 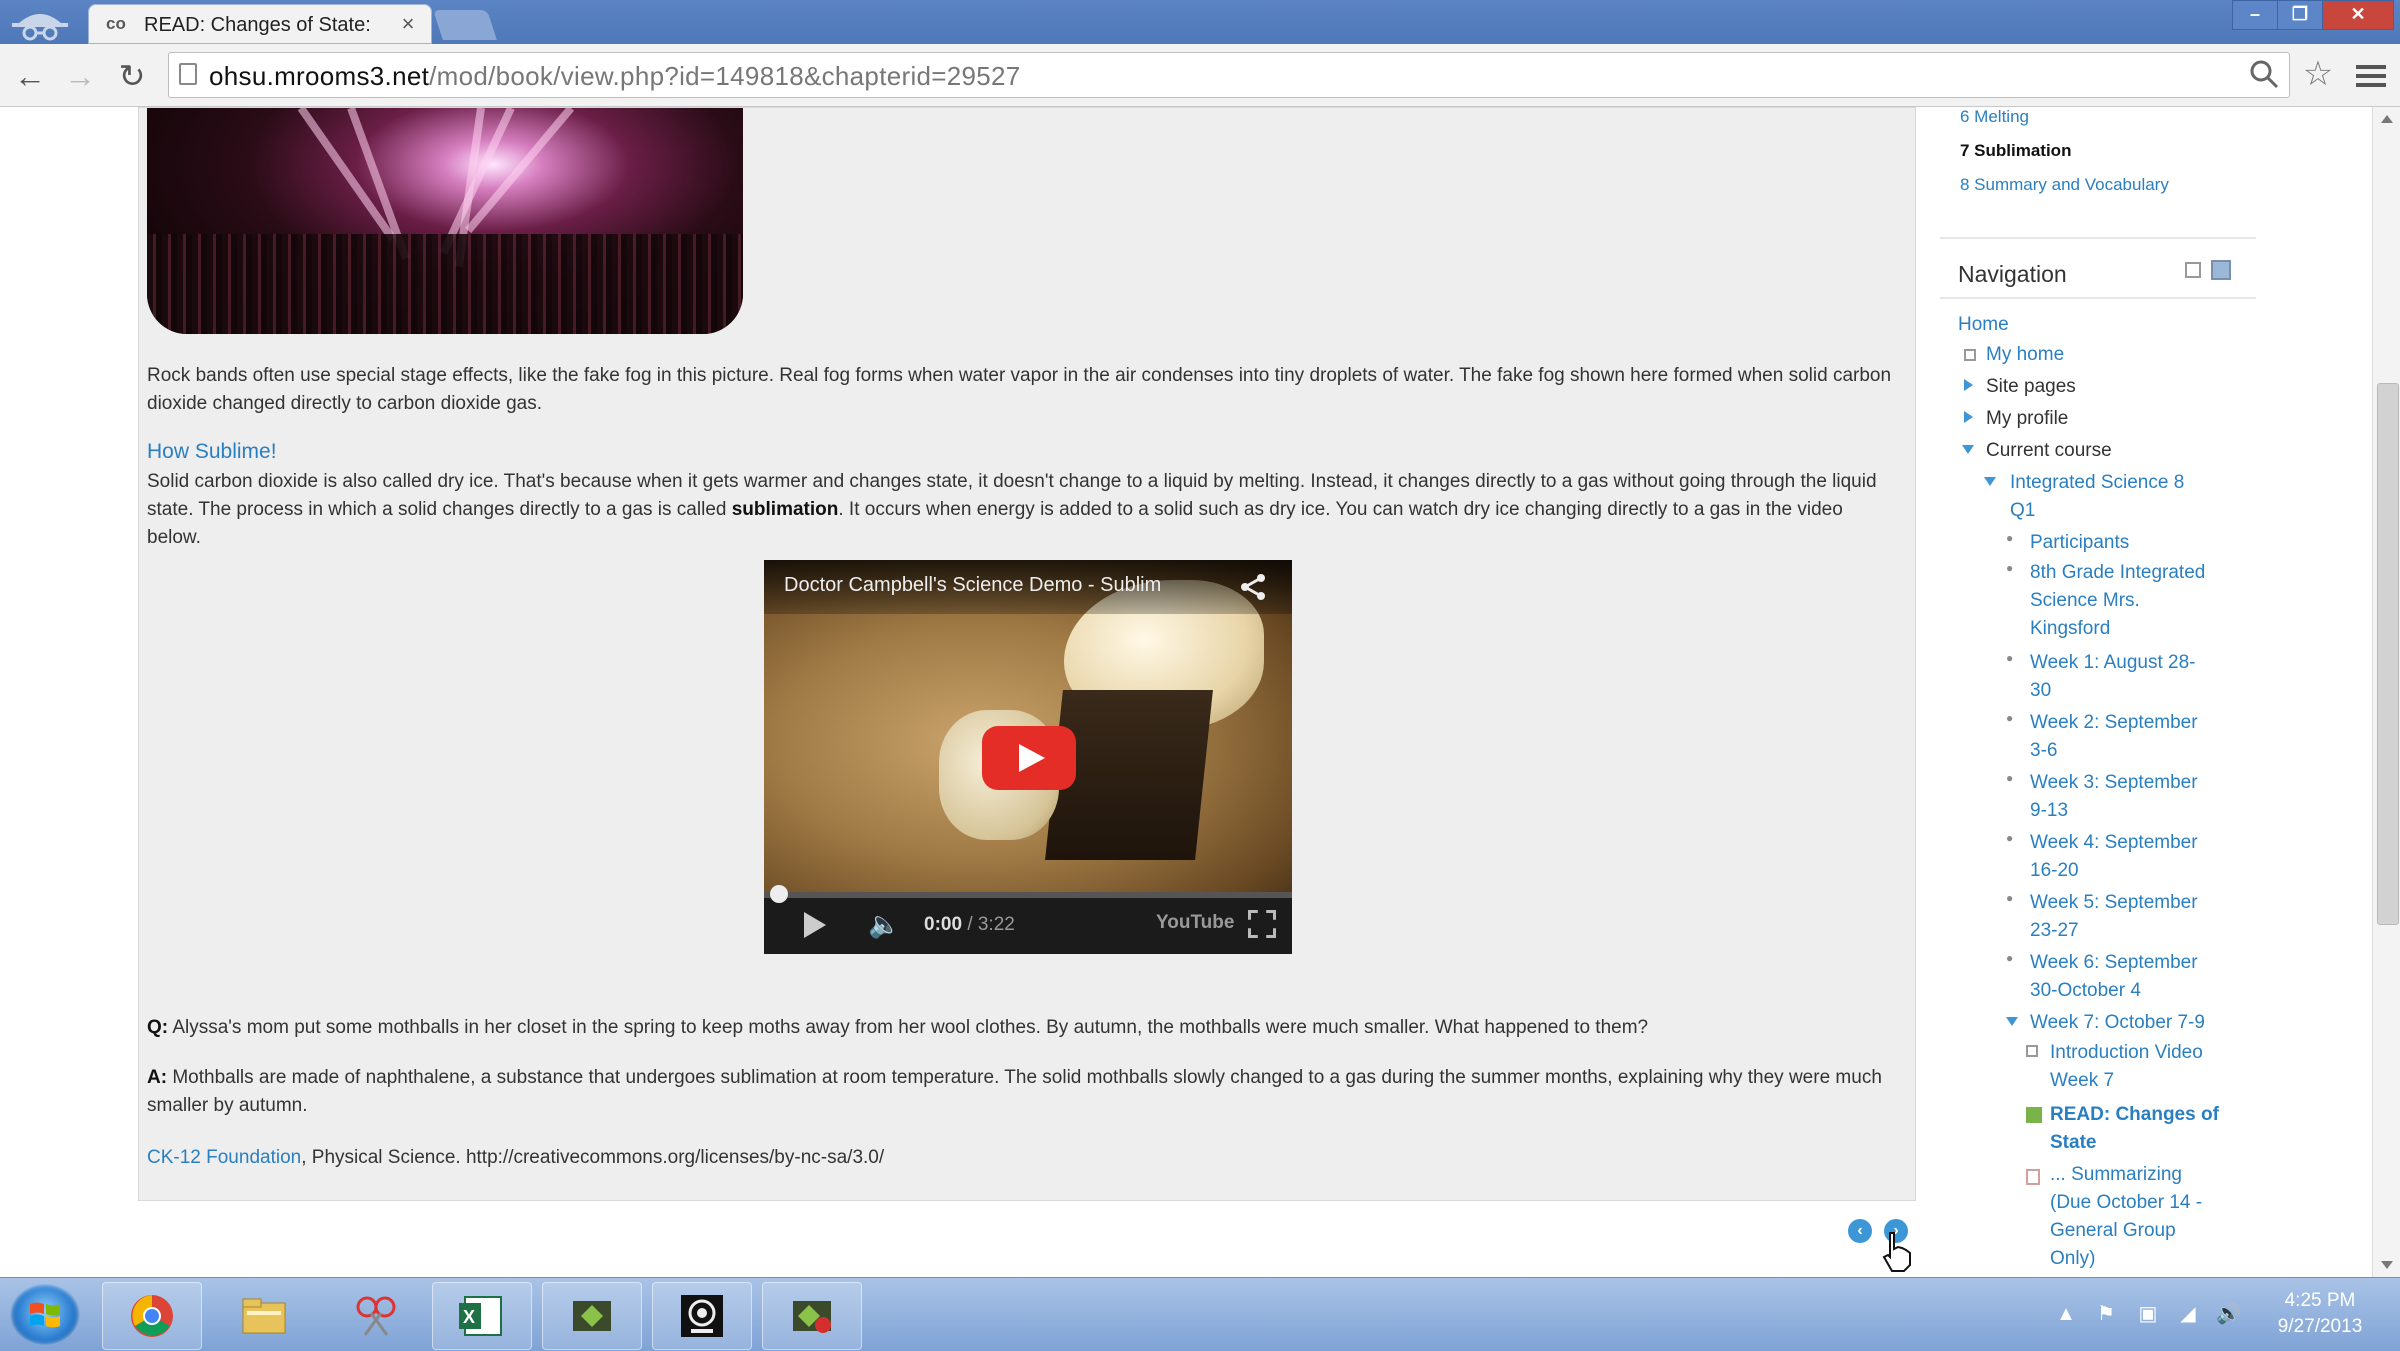 What do you see at coordinates (779, 894) in the screenshot?
I see `scrub-handle` at bounding box center [779, 894].